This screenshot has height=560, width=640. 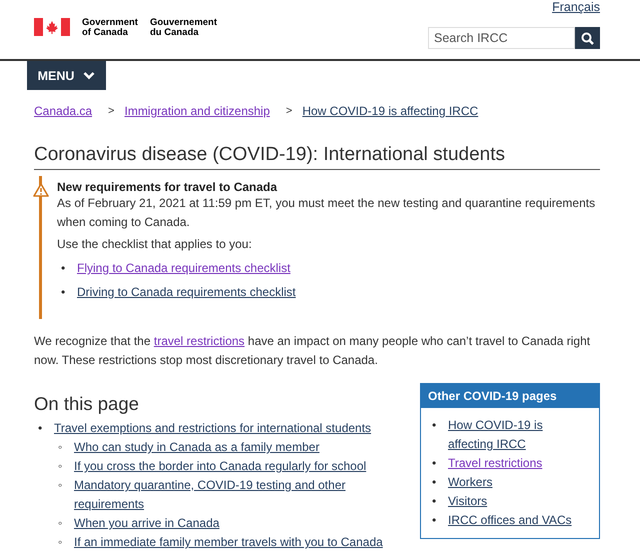 What do you see at coordinates (228, 542) in the screenshot?
I see `toc-link: If an immediate family member travels with you to Canada` at bounding box center [228, 542].